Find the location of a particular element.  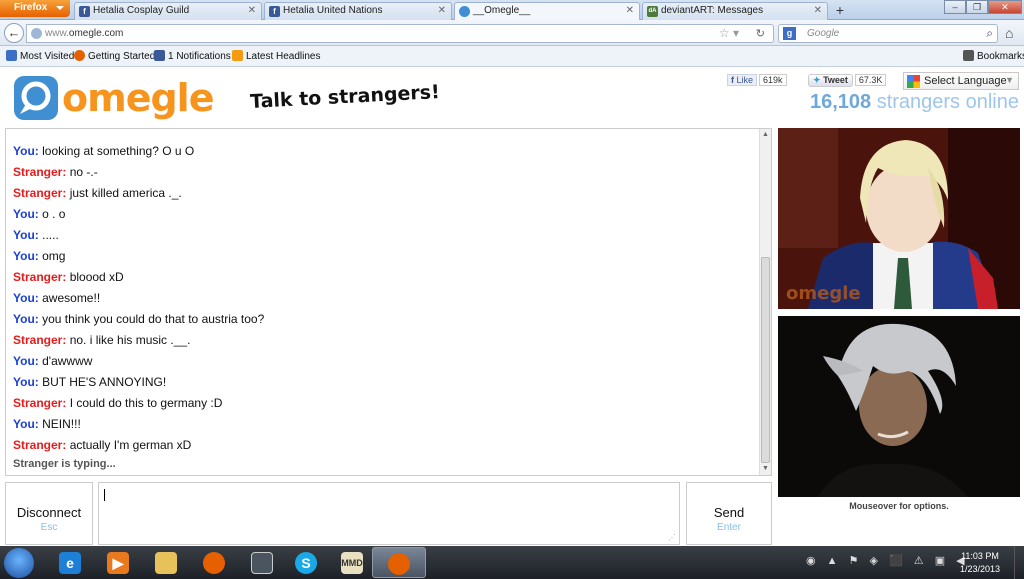

new-tab-button: + is located at coordinates (840, 11).